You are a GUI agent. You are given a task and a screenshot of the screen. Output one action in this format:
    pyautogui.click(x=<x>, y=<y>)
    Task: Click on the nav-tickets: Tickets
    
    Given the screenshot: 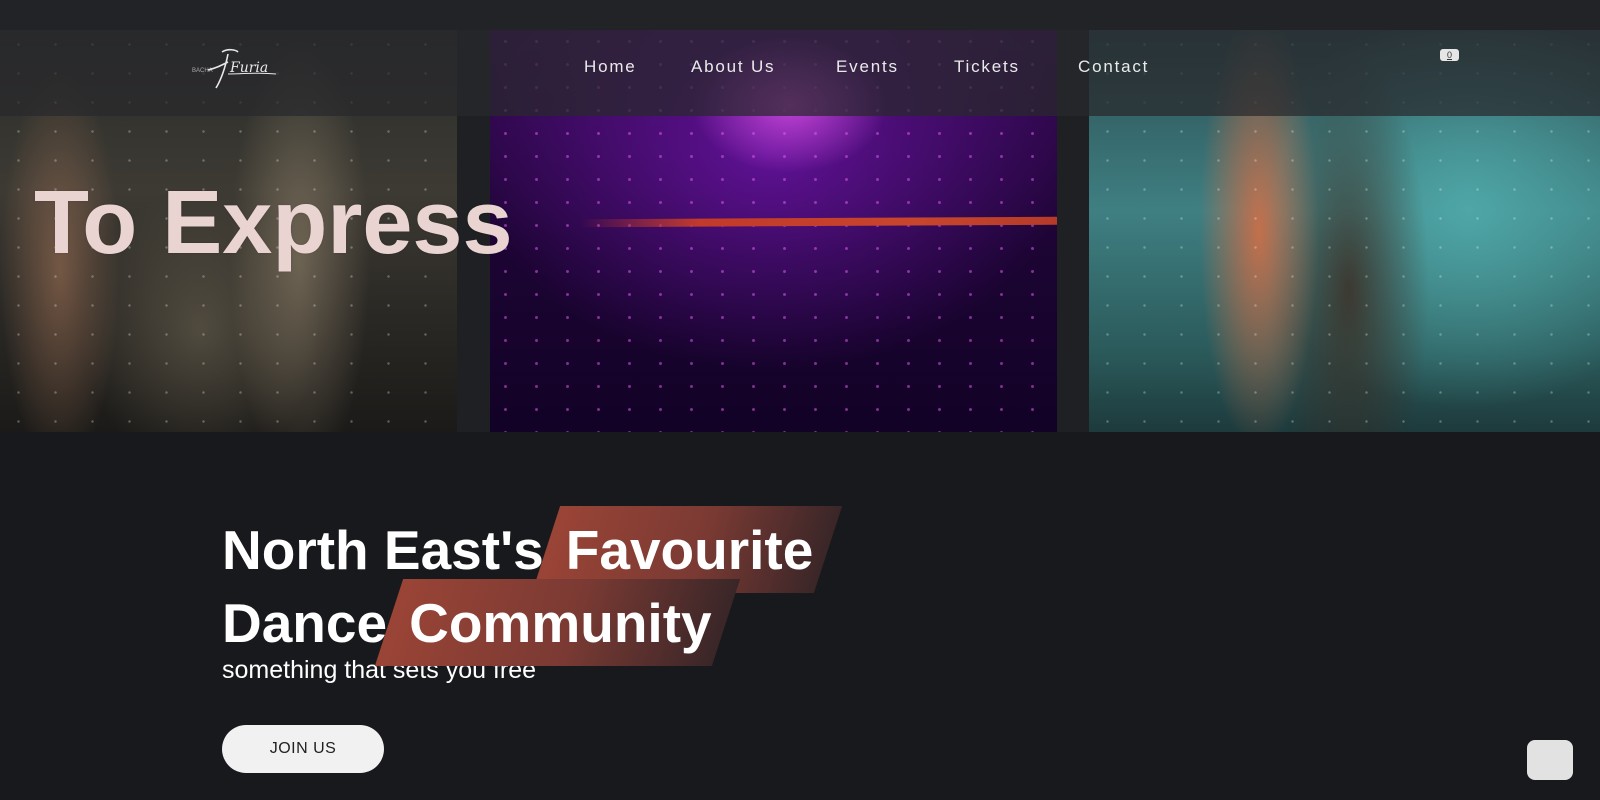 What is the action you would take?
    pyautogui.click(x=987, y=67)
    